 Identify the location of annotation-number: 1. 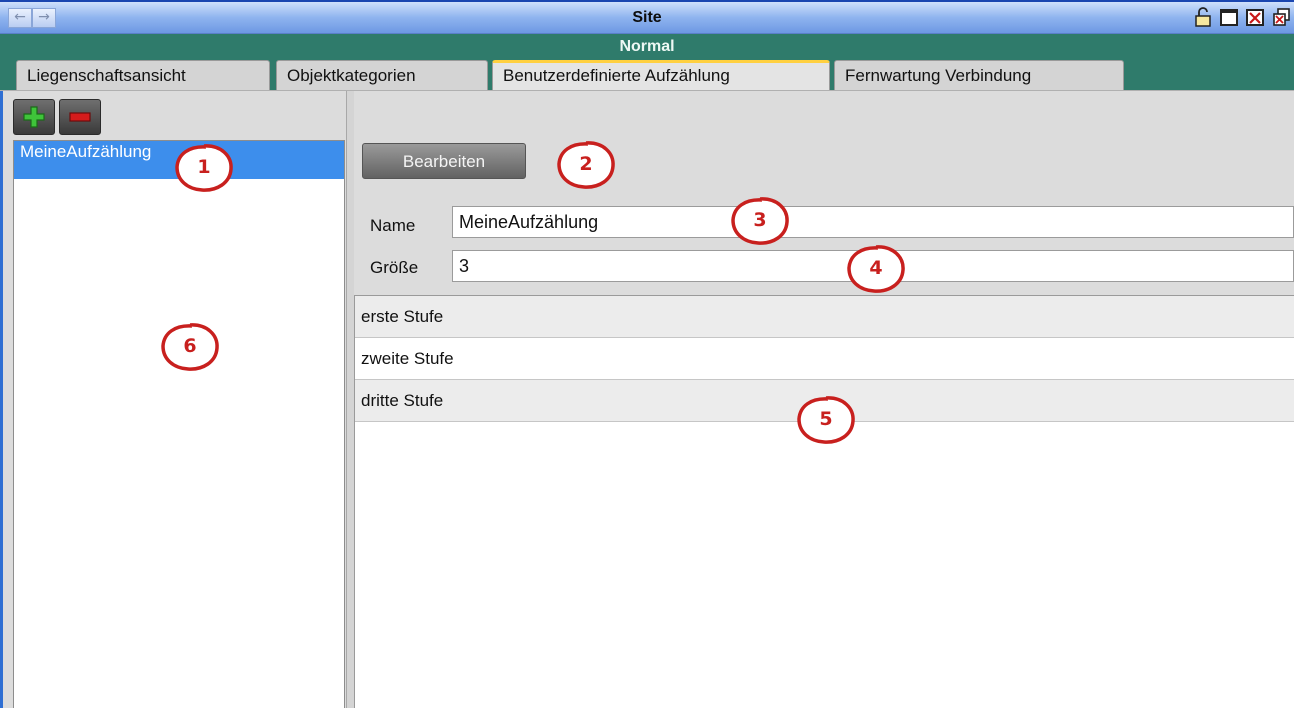
(204, 167).